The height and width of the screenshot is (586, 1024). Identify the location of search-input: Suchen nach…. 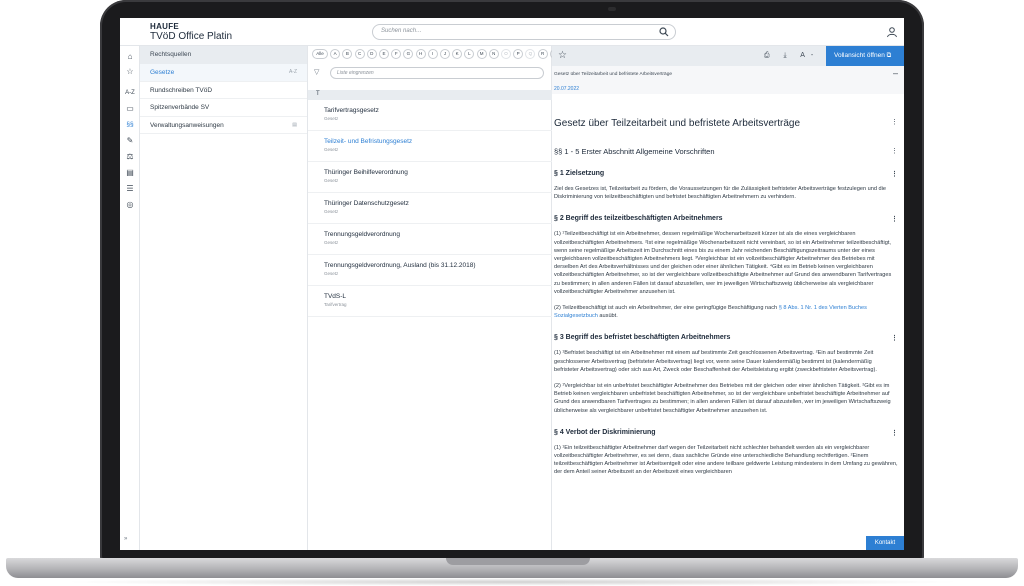
(524, 32).